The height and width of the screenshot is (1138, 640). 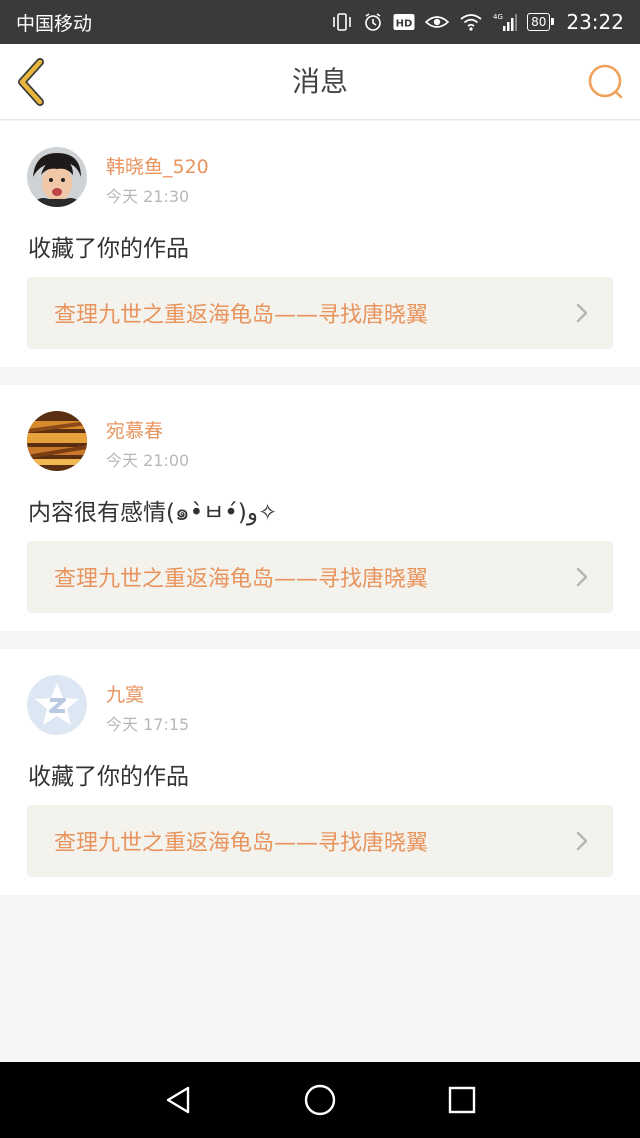 I want to click on timestamp: 今天 17:15, so click(x=148, y=724).